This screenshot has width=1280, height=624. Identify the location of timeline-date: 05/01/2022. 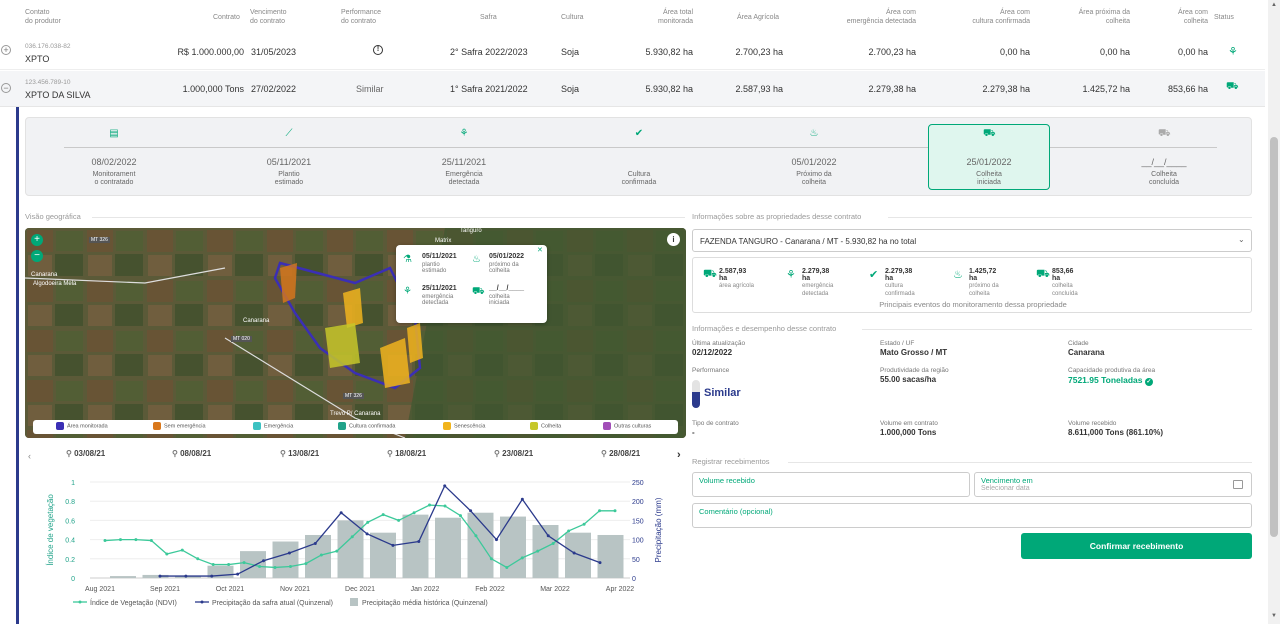
(814, 162).